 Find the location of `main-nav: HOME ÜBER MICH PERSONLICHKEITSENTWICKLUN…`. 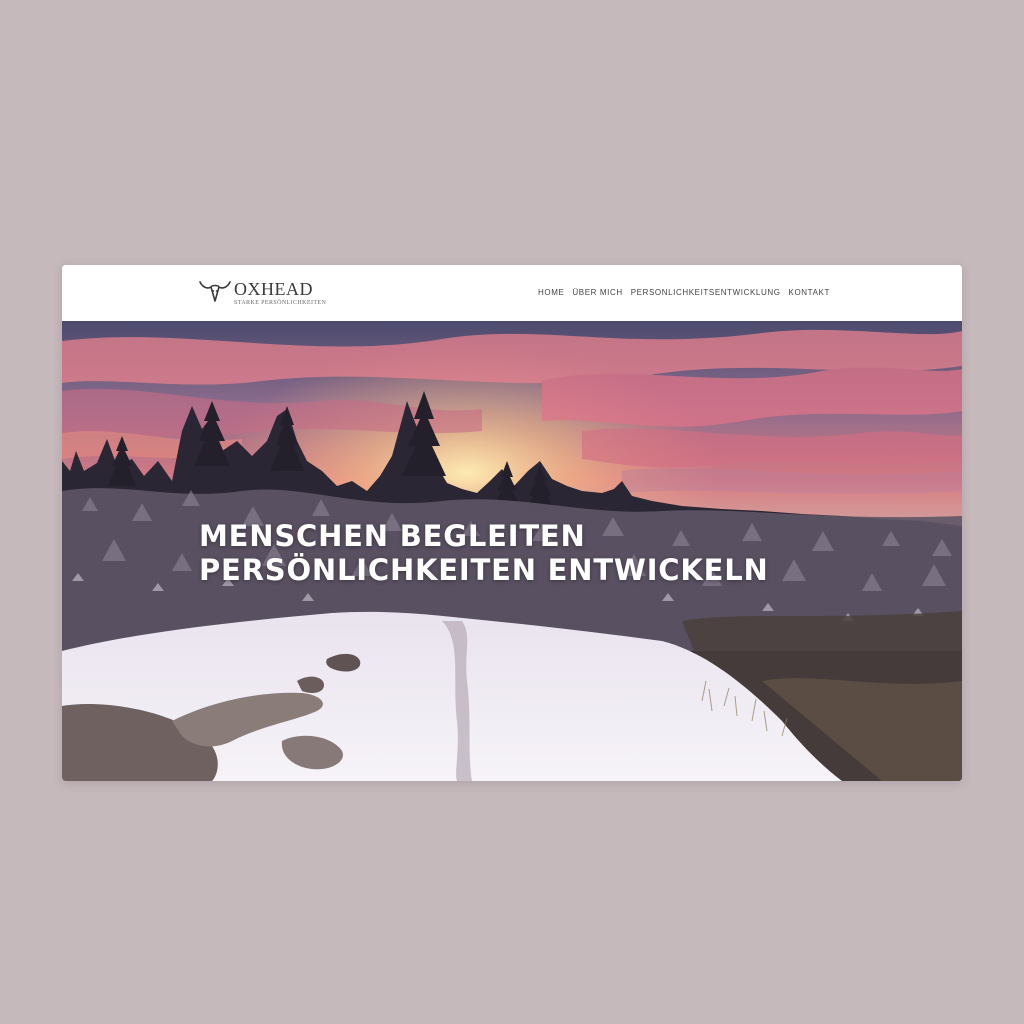

main-nav: HOME ÜBER MICH PERSONLICHKEITSENTWICKLUN… is located at coordinates (684, 292).